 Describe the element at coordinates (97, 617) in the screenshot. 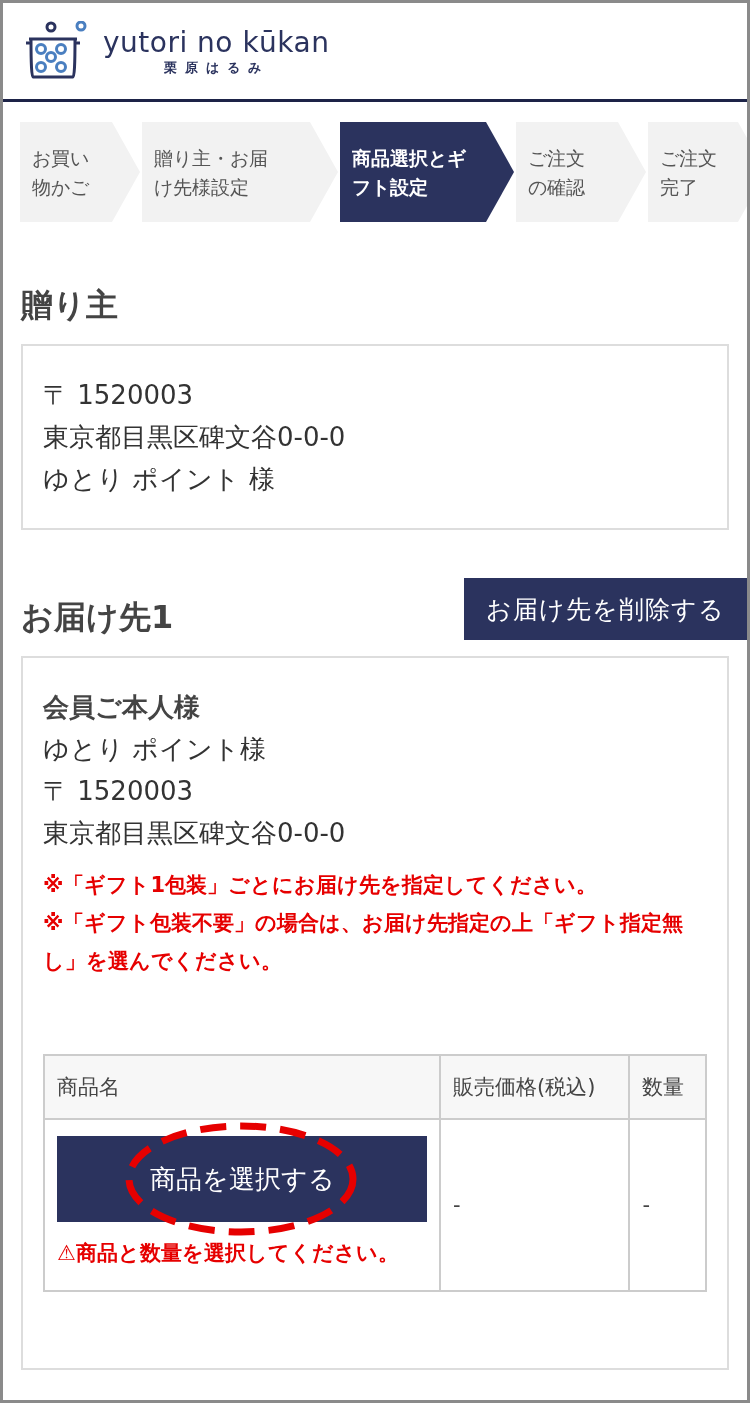

I see `section-heading: お届け先1` at that location.